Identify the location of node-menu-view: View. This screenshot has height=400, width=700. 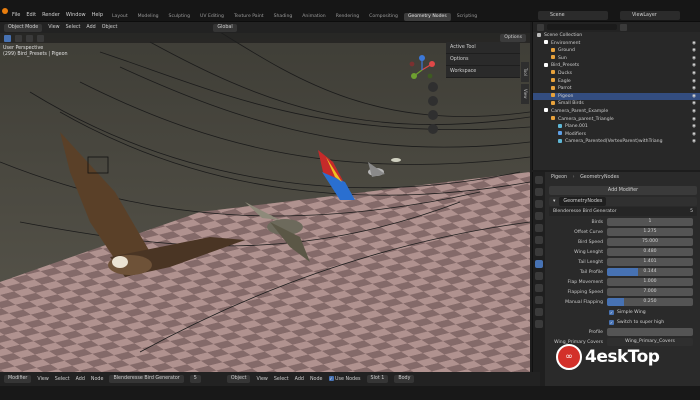
(42, 379).